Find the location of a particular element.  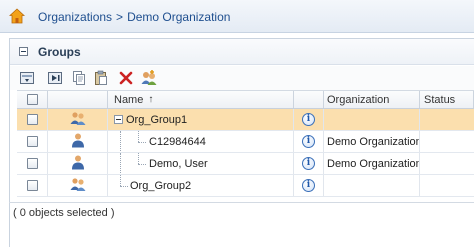

header-name: Name ↑ is located at coordinates (201, 99).